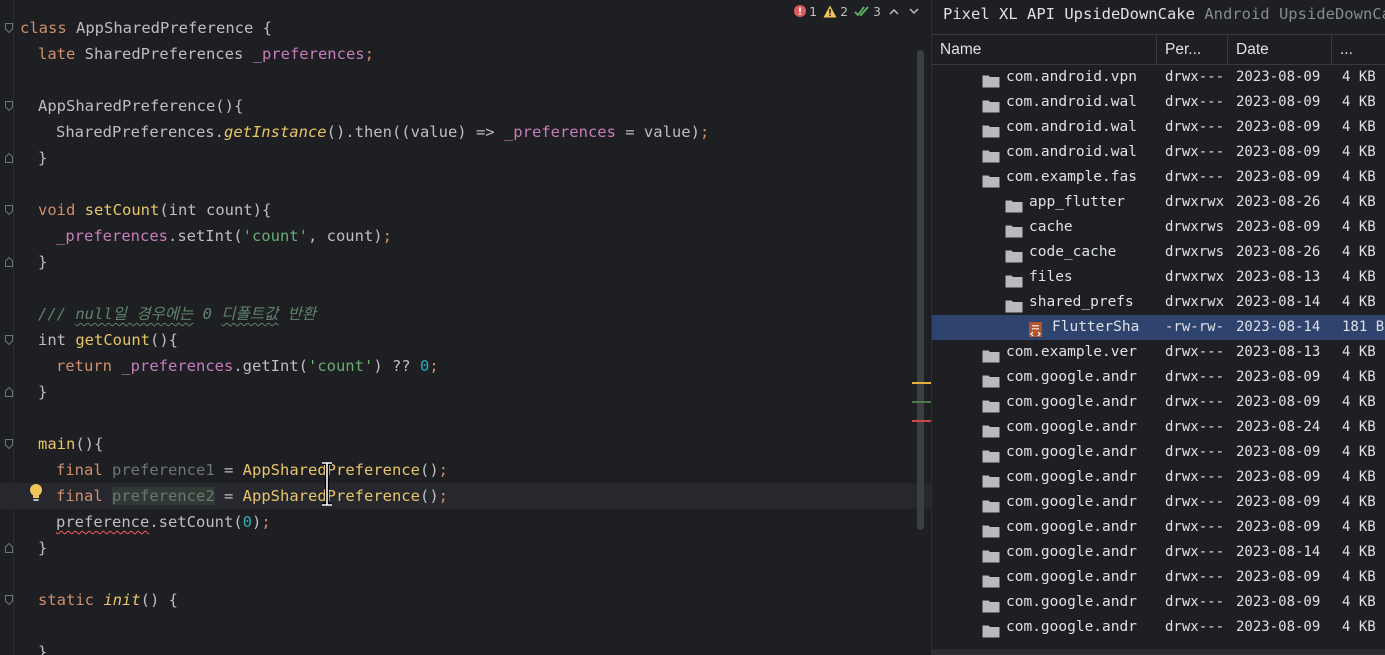 The height and width of the screenshot is (655, 1385). Describe the element at coordinates (465, 210) in the screenshot. I see `code-line-8: void setCount(int count){` at that location.